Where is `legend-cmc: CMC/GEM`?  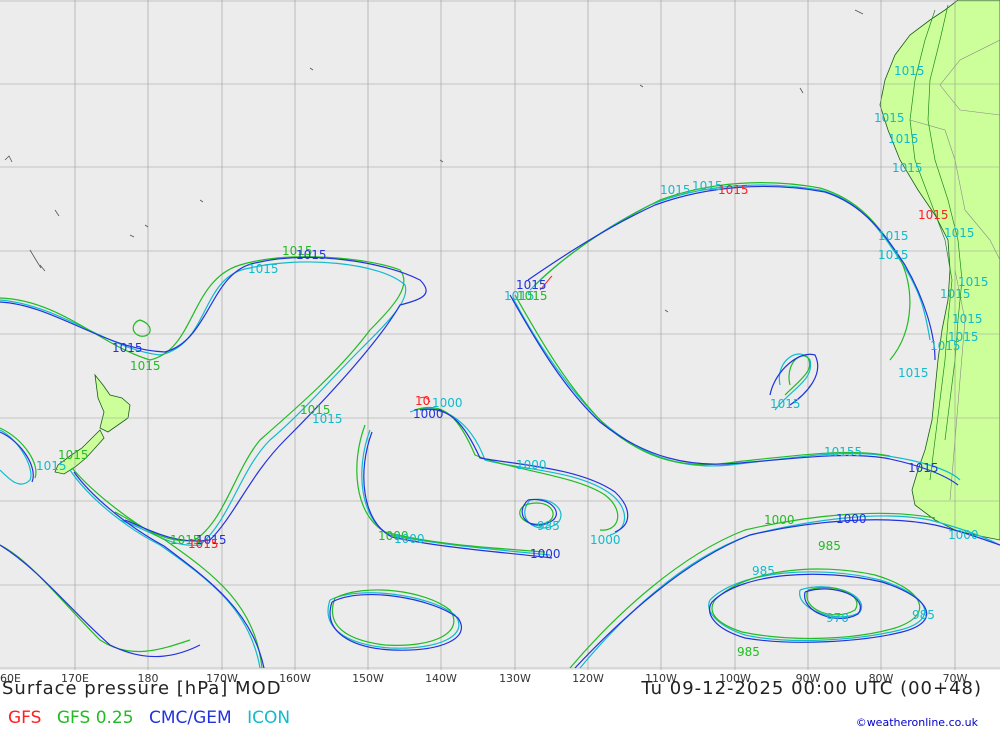
legend-cmc: CMC/GEM is located at coordinates (190, 718).